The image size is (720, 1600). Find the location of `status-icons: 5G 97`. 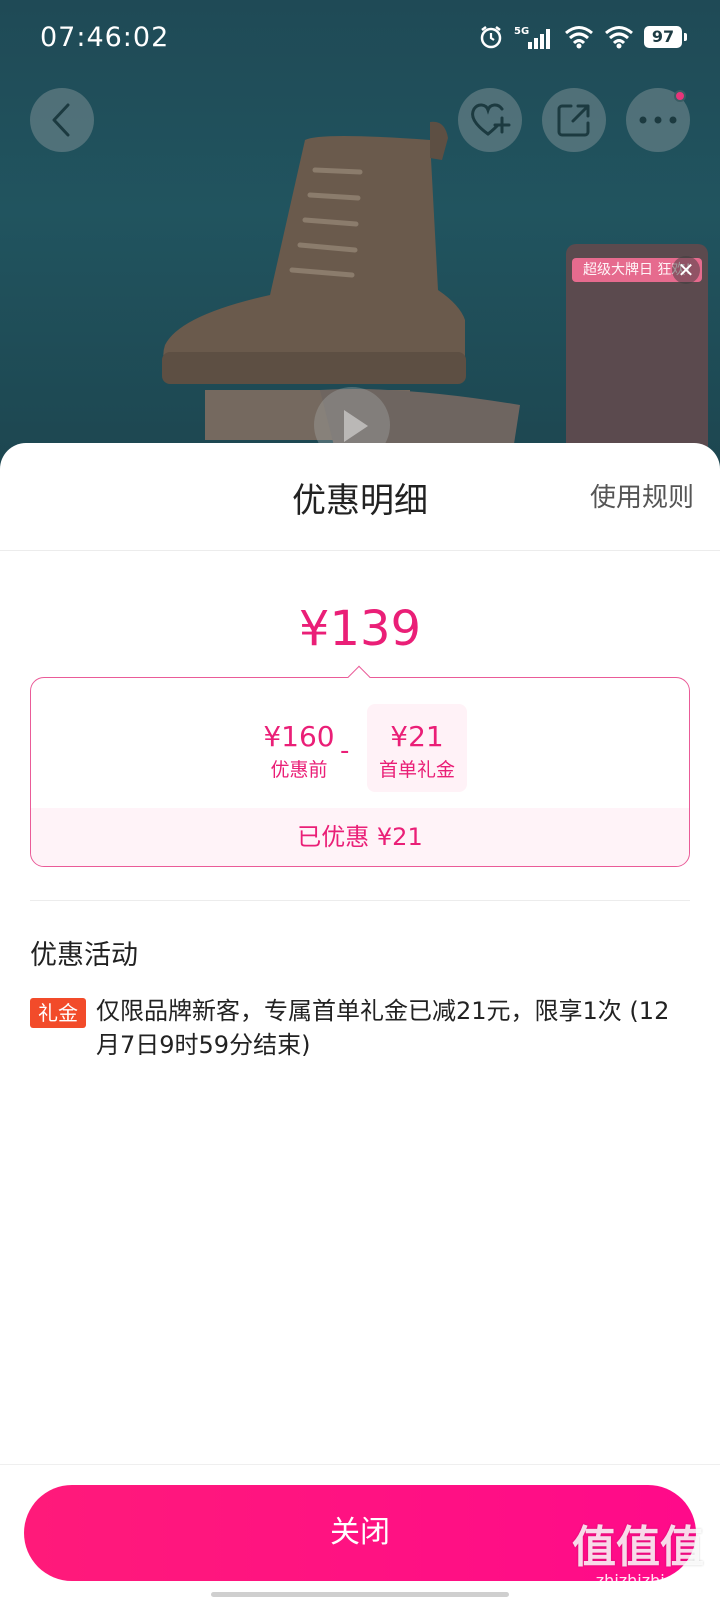

status-icons: 5G 97 is located at coordinates (582, 37).